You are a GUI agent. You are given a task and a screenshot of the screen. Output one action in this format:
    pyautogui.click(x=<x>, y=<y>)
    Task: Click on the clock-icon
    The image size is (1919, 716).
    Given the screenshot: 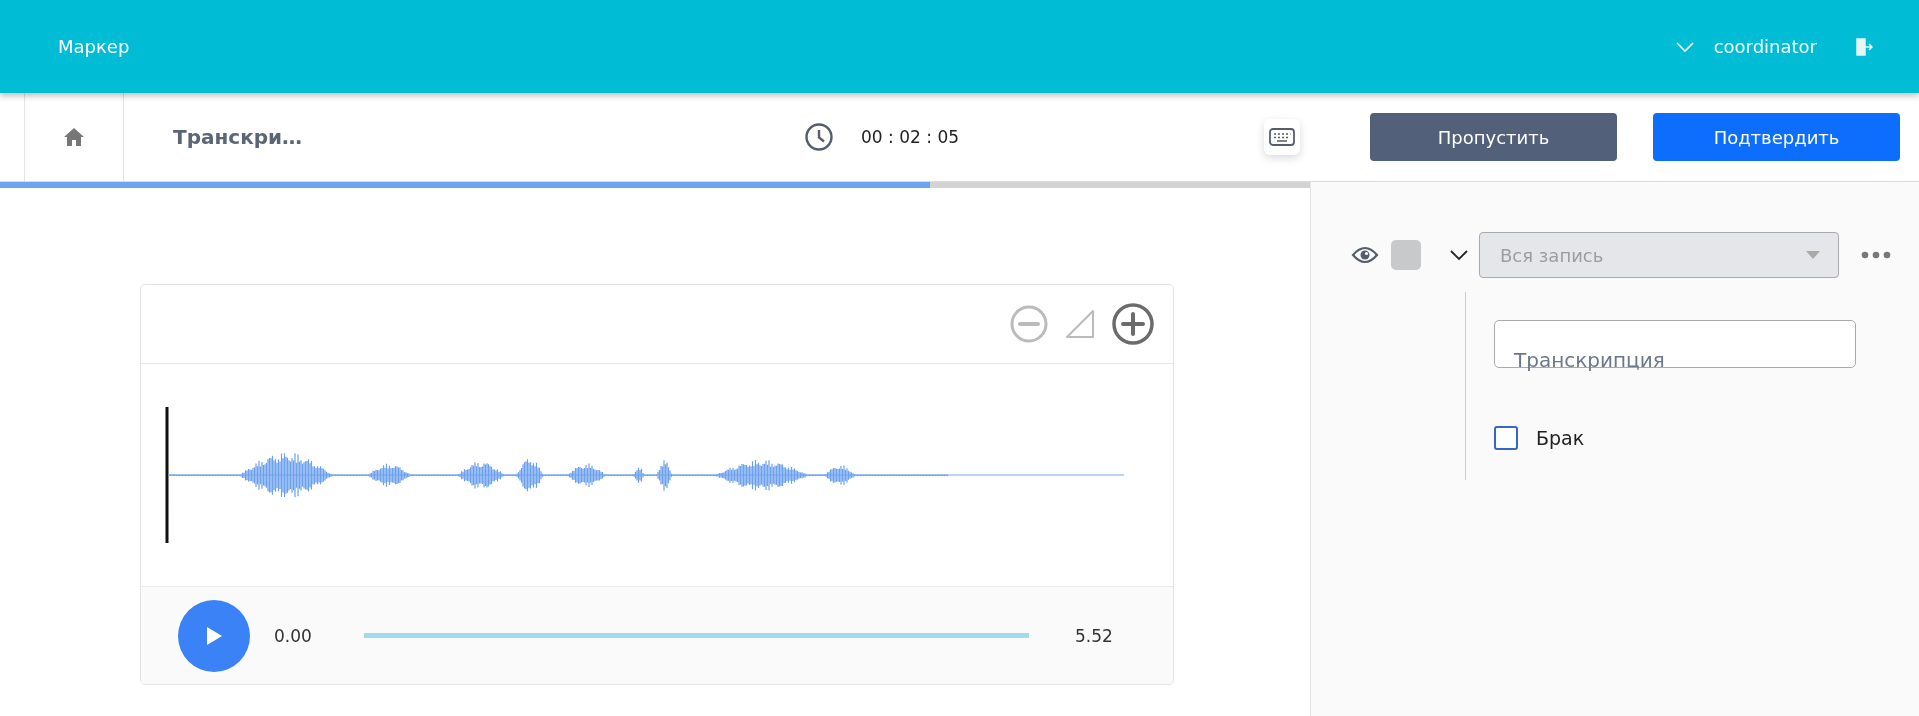 What is the action you would take?
    pyautogui.click(x=819, y=137)
    